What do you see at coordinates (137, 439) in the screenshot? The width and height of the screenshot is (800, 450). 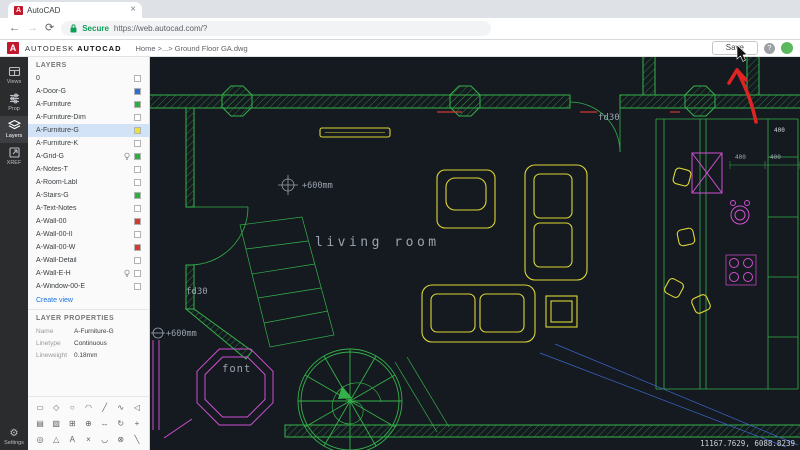 I see `mirror-tool: ╲` at bounding box center [137, 439].